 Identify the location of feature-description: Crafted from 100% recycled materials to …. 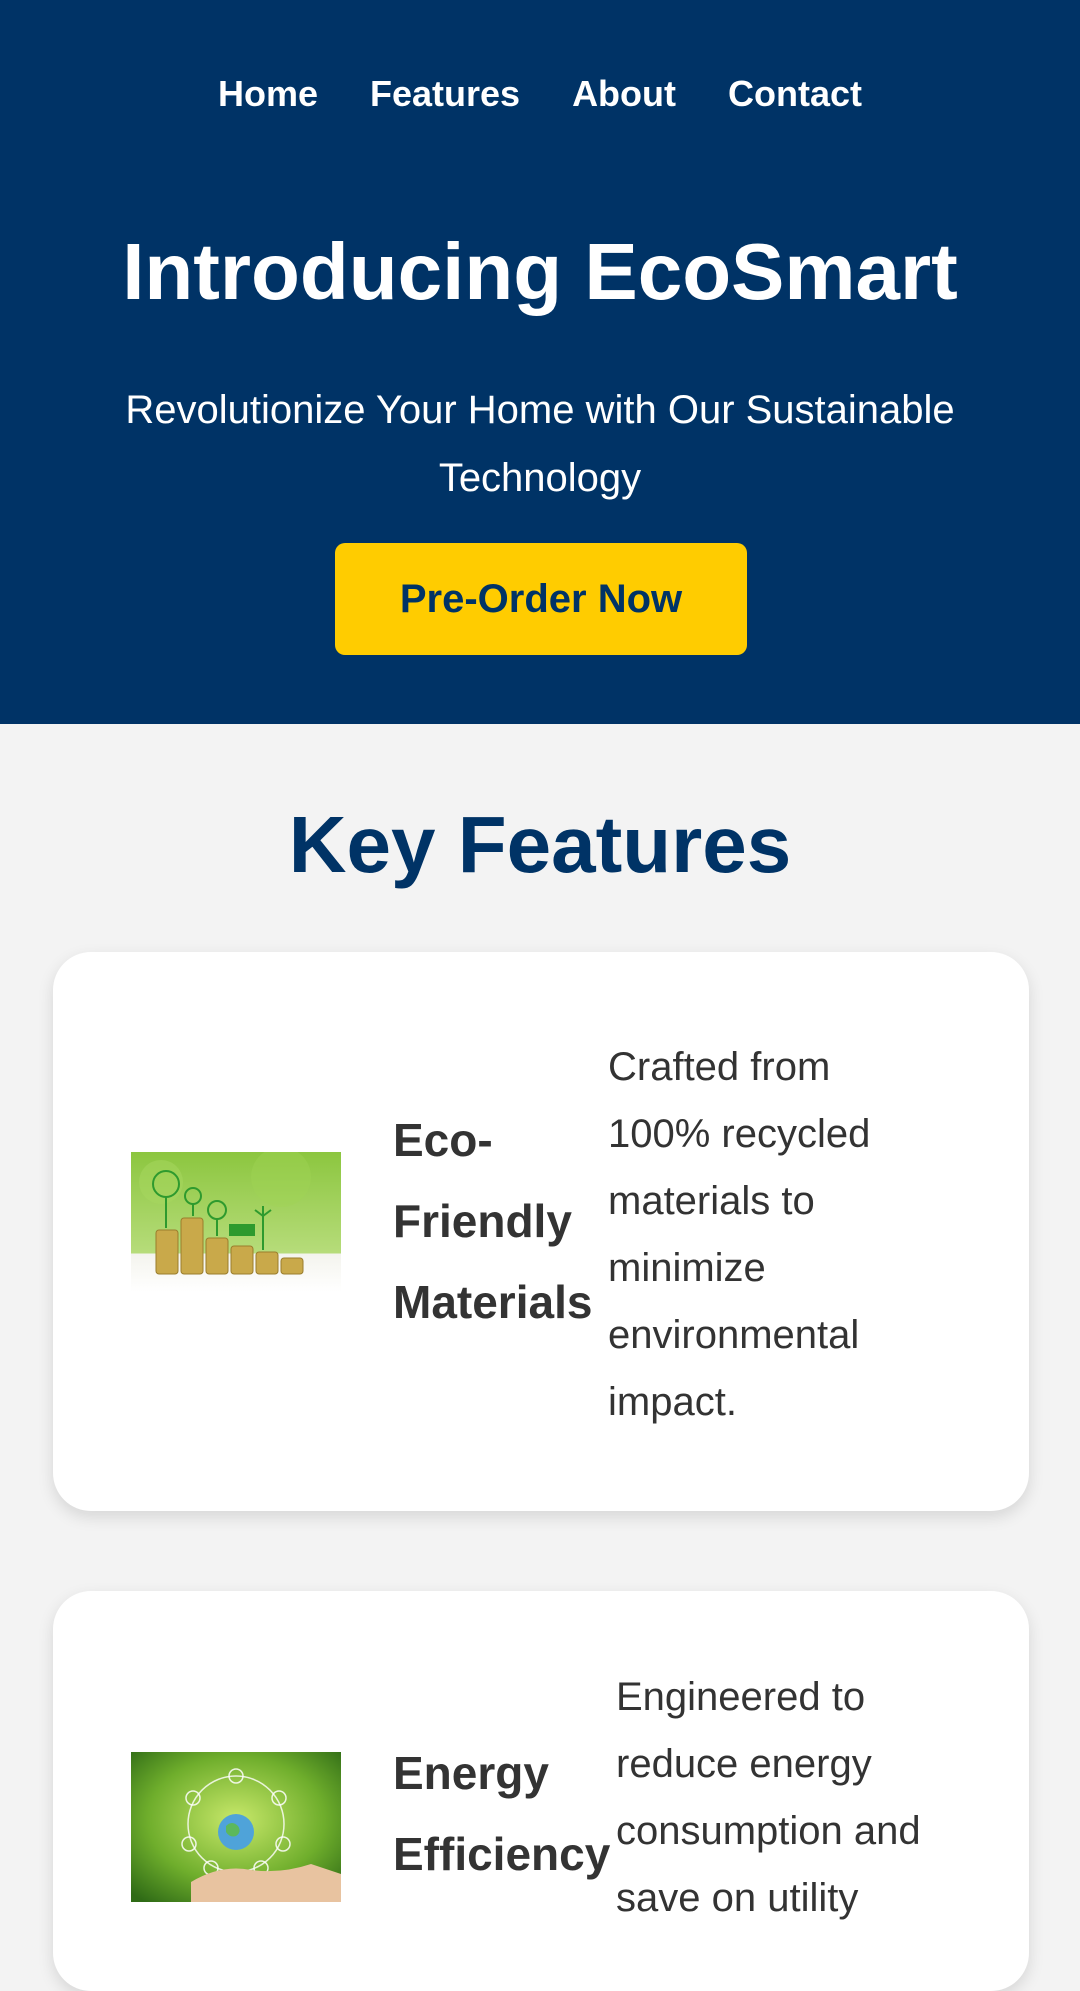
(739, 1234).